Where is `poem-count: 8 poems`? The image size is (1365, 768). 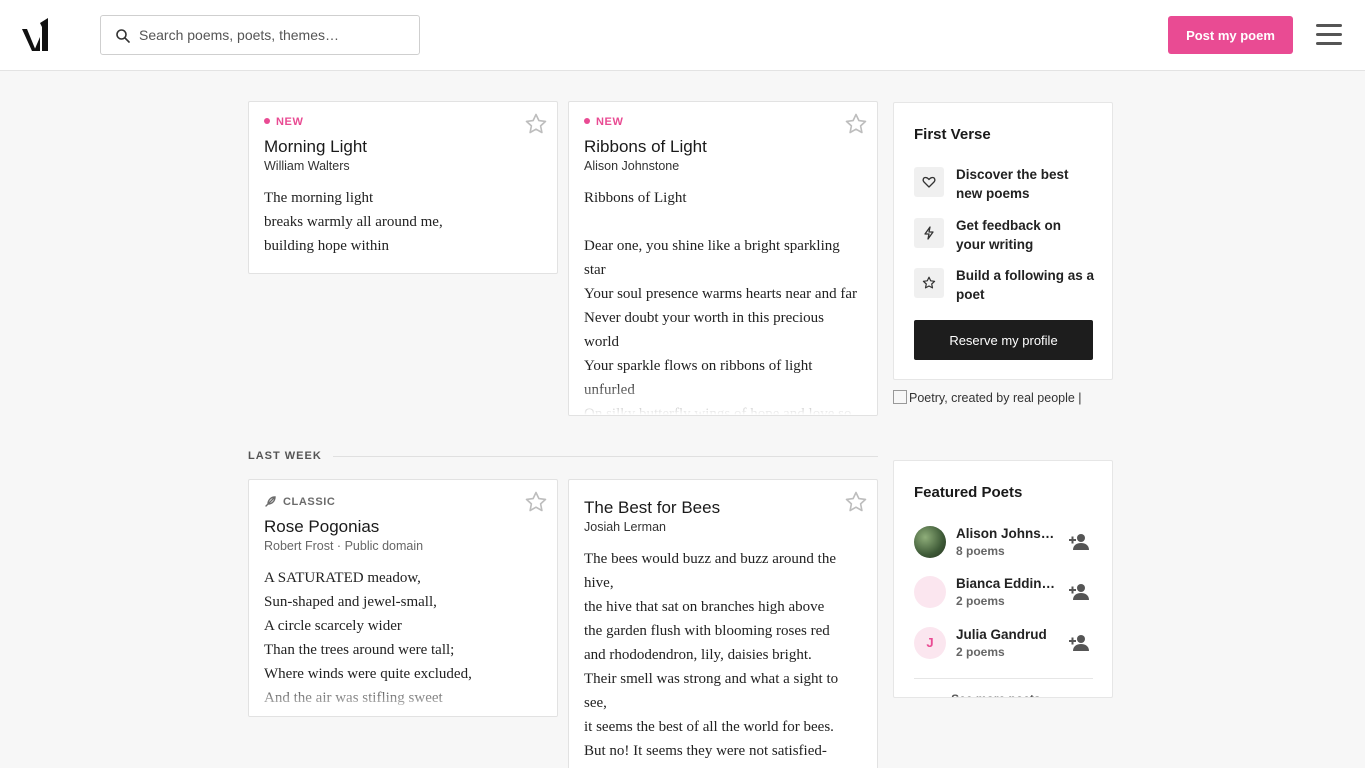 poem-count: 8 poems is located at coordinates (980, 551).